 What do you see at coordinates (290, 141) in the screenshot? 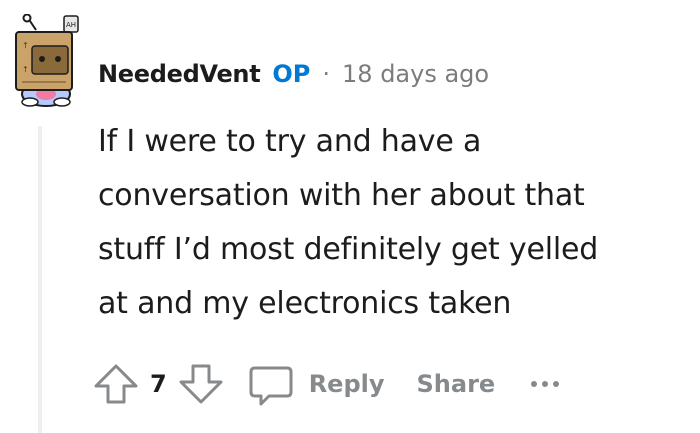
I see `comment-body-line: If I were to try and have a` at bounding box center [290, 141].